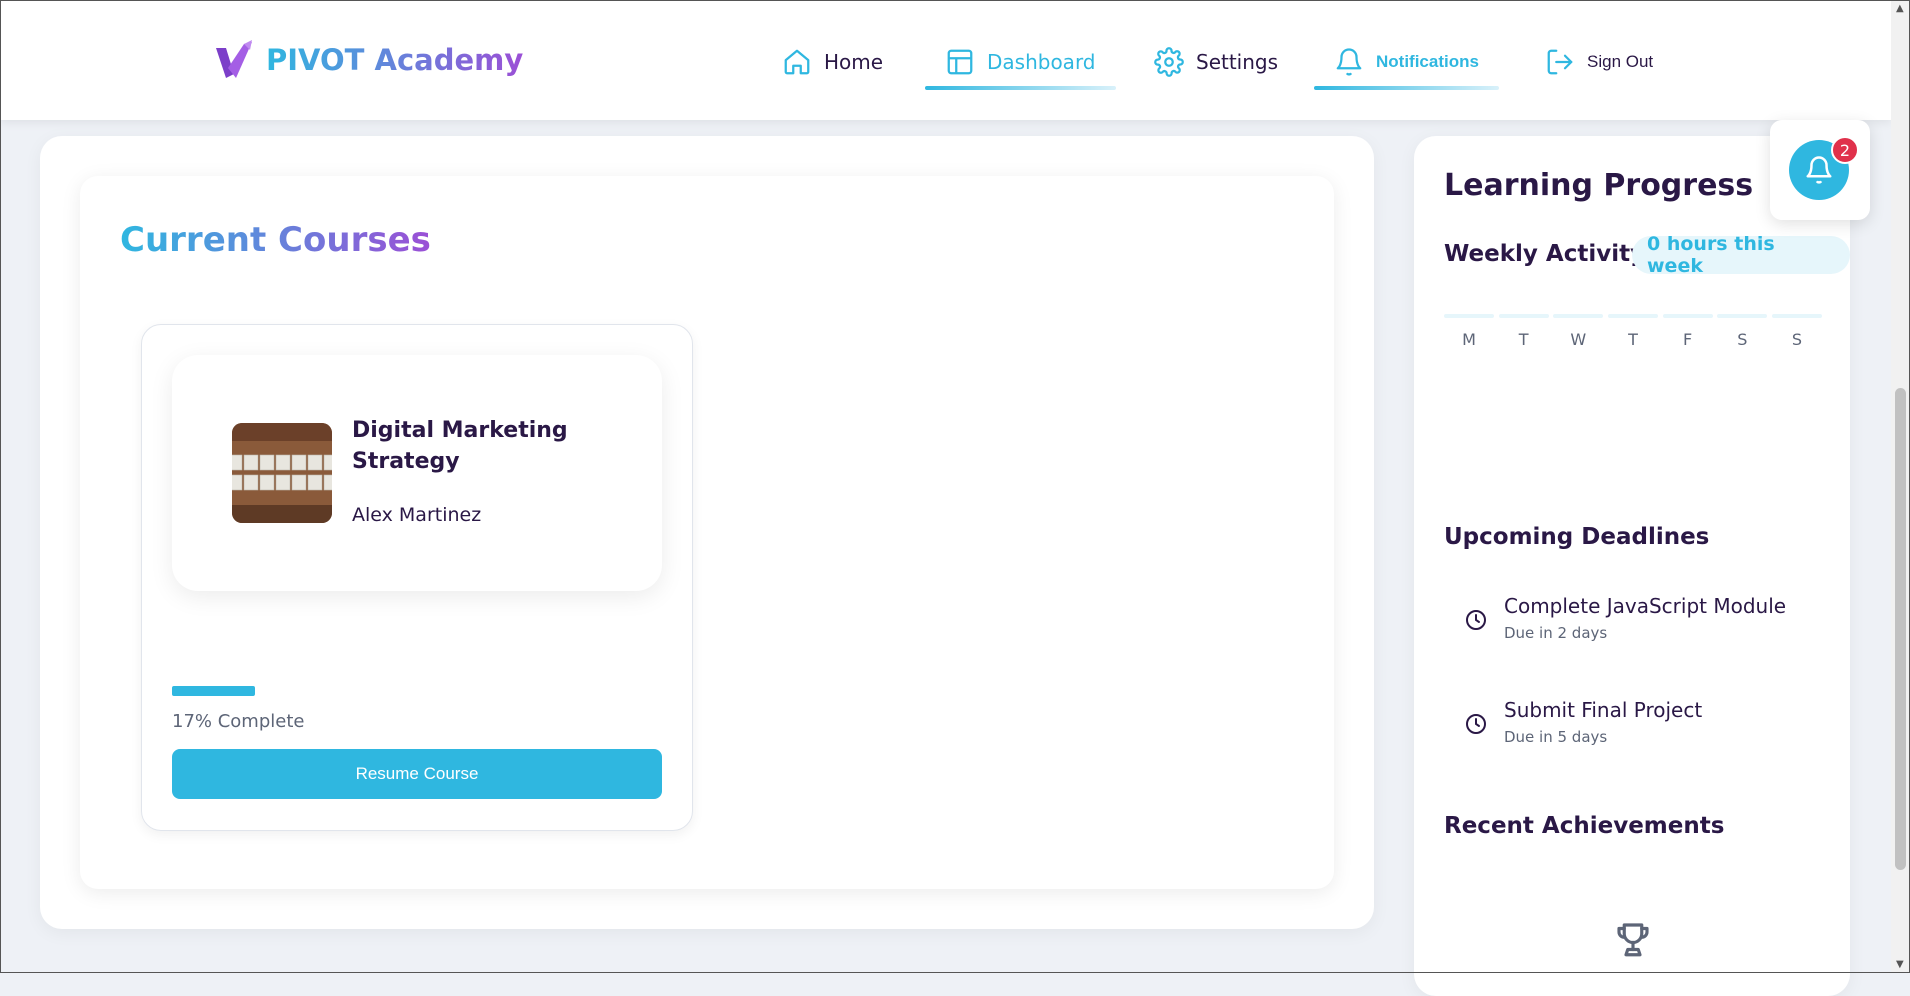  I want to click on course-progress-fill, so click(214, 691).